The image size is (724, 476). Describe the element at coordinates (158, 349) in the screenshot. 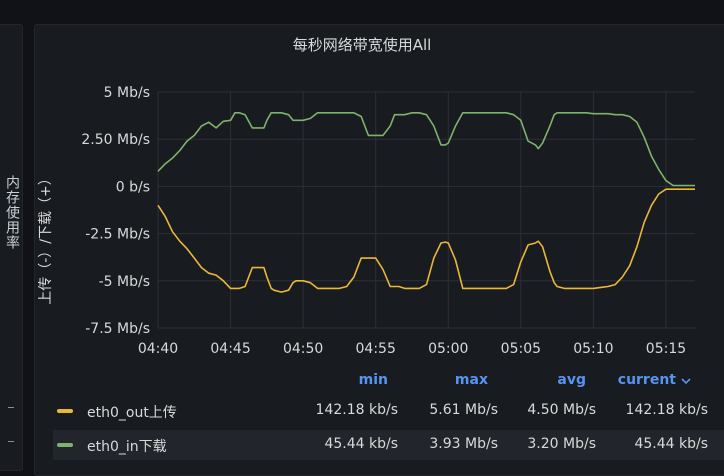

I see `x-tick-label: 04:40` at that location.